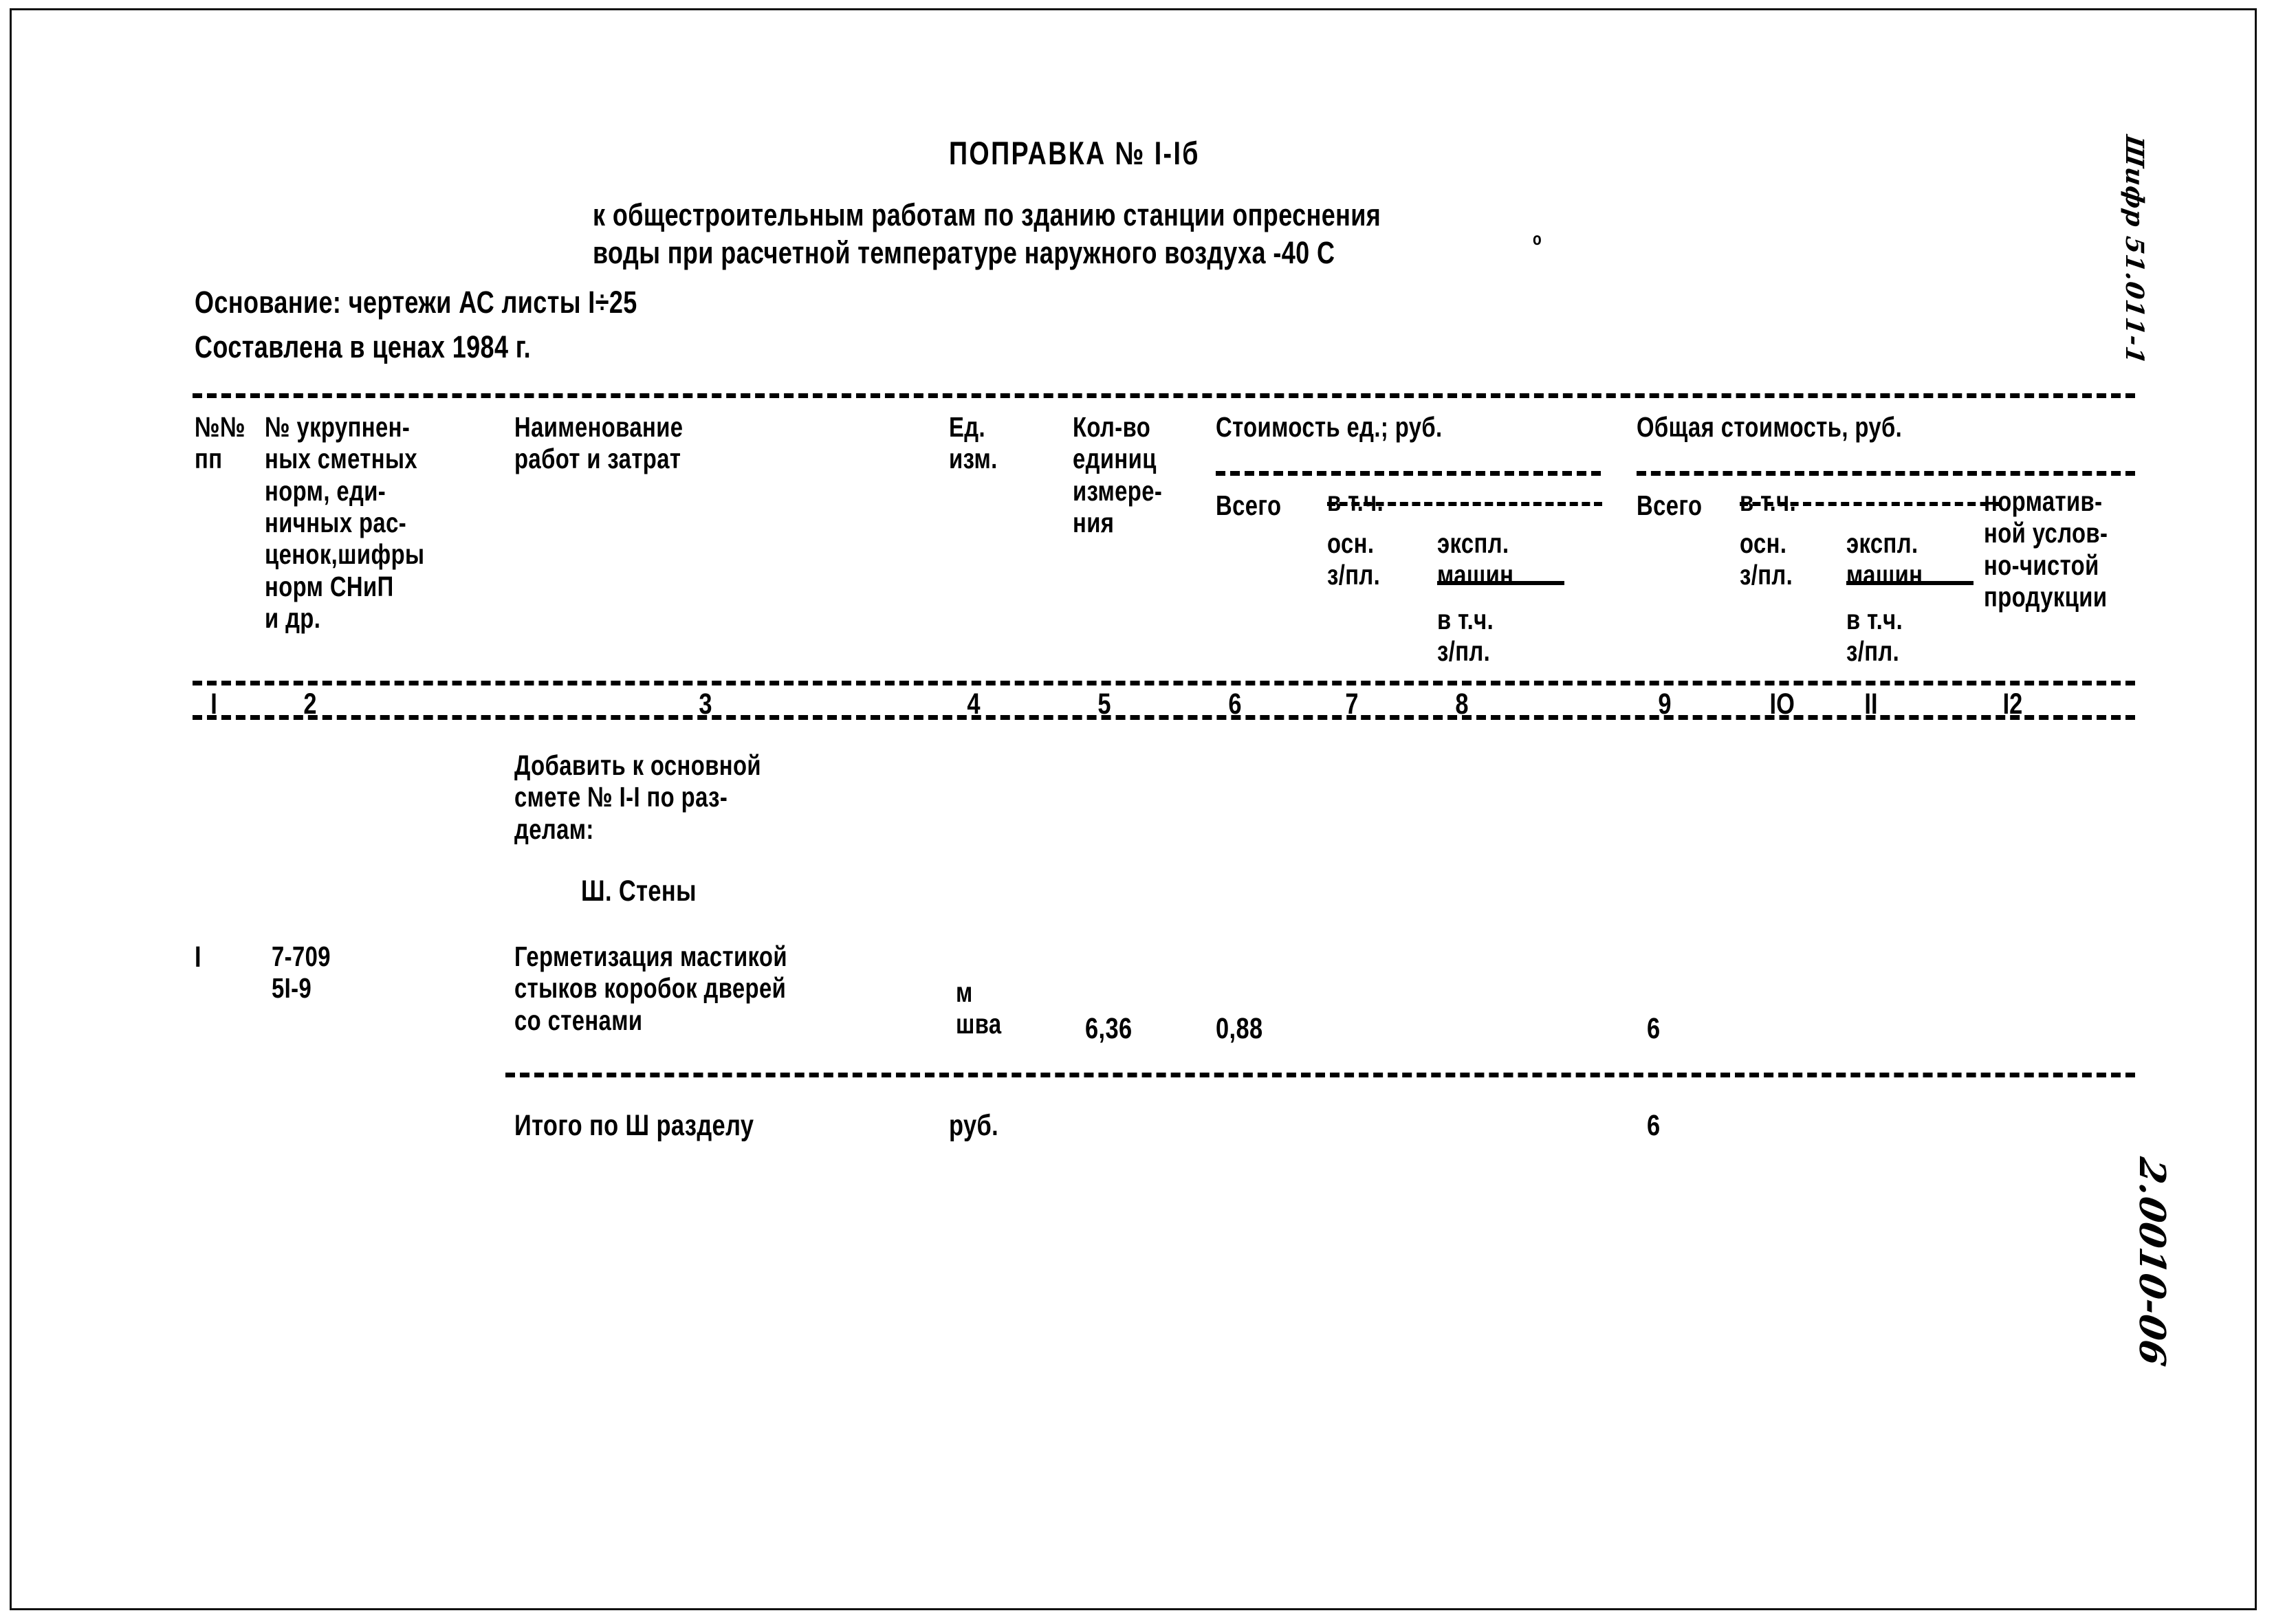 This screenshot has width=2274, height=1624. I want to click on table-row-quantity: 6,36, so click(1109, 1028).